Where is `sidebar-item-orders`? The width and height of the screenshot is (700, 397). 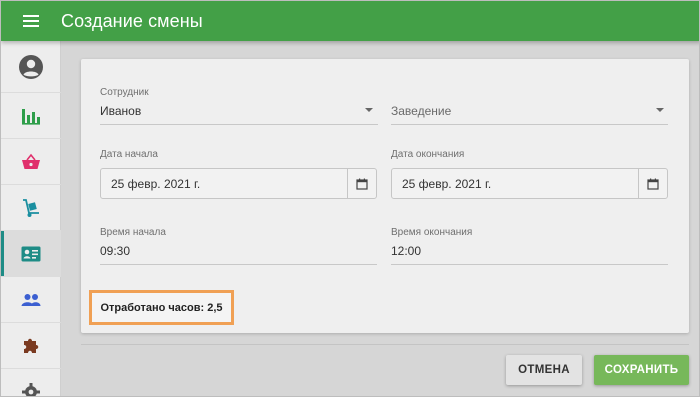 sidebar-item-orders is located at coordinates (31, 162).